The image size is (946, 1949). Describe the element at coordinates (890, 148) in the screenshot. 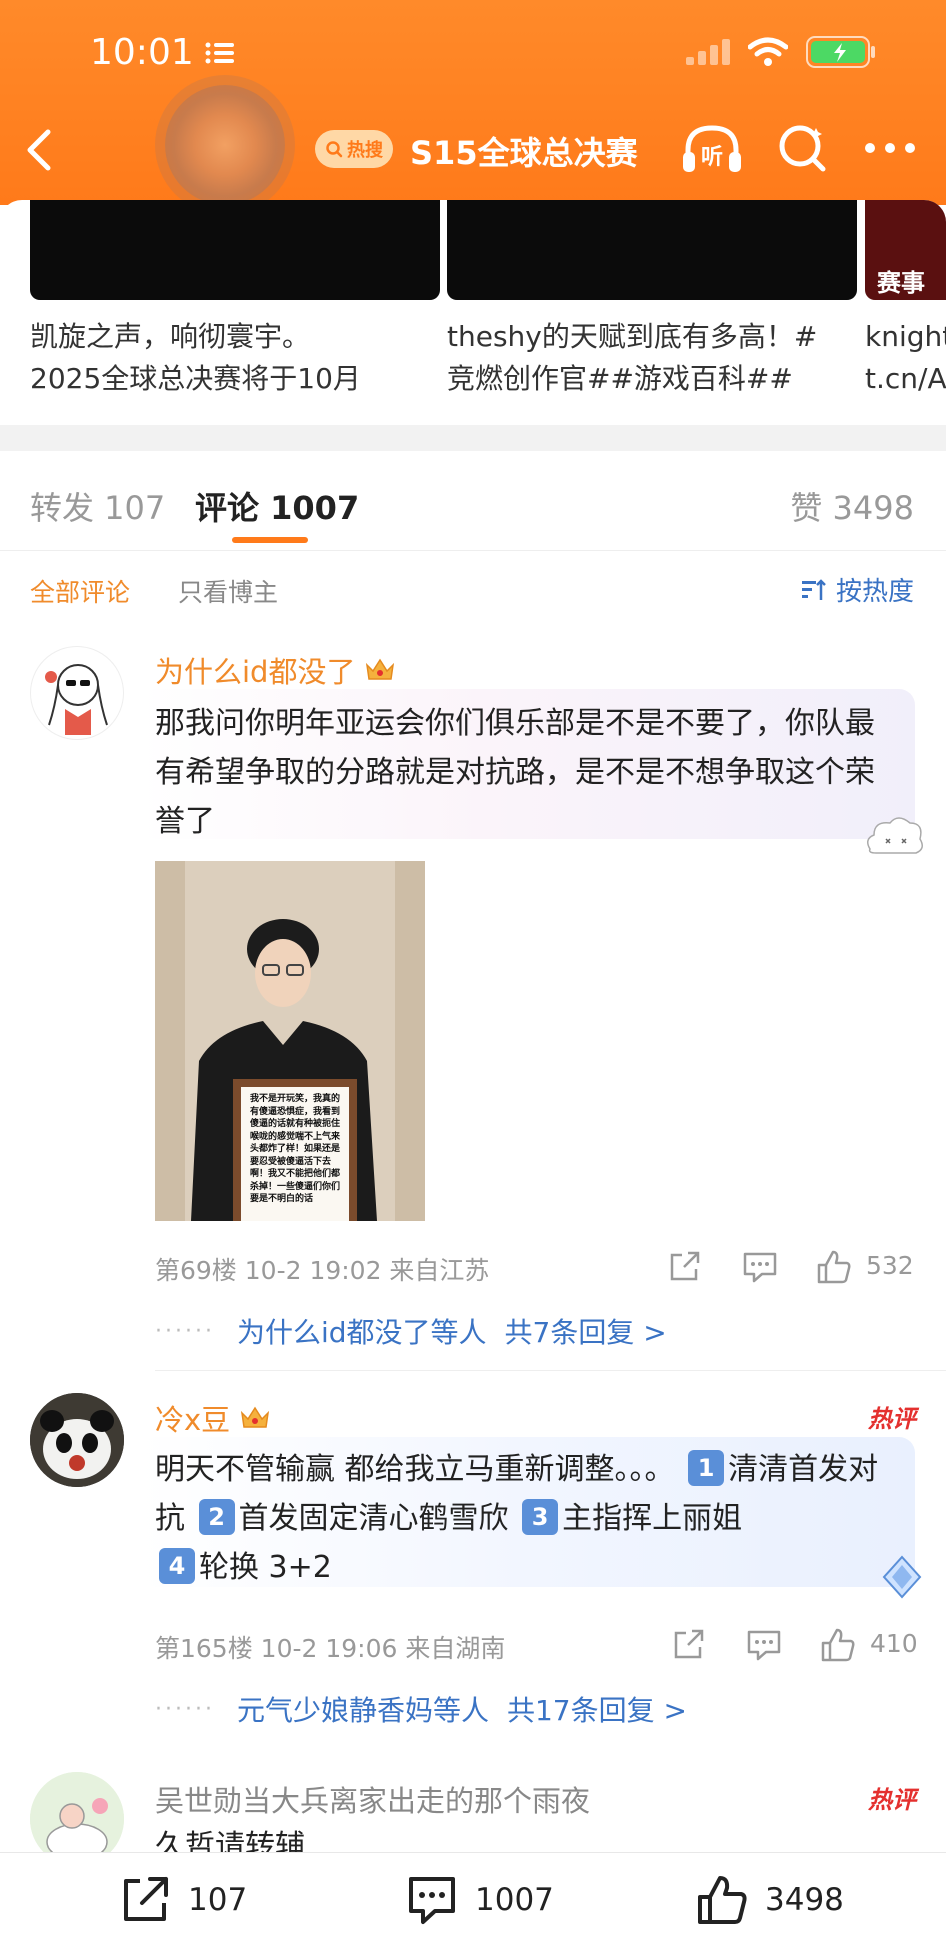

I see `more-icon` at that location.